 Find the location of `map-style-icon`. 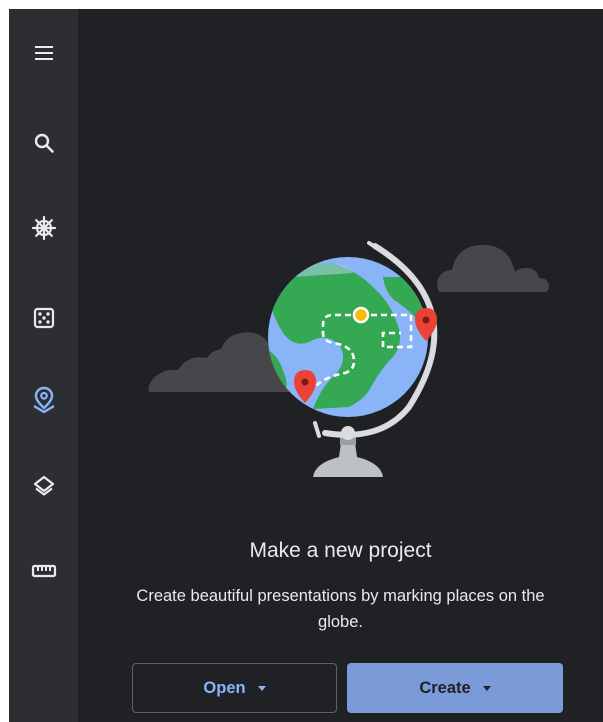

map-style-icon is located at coordinates (43, 485).